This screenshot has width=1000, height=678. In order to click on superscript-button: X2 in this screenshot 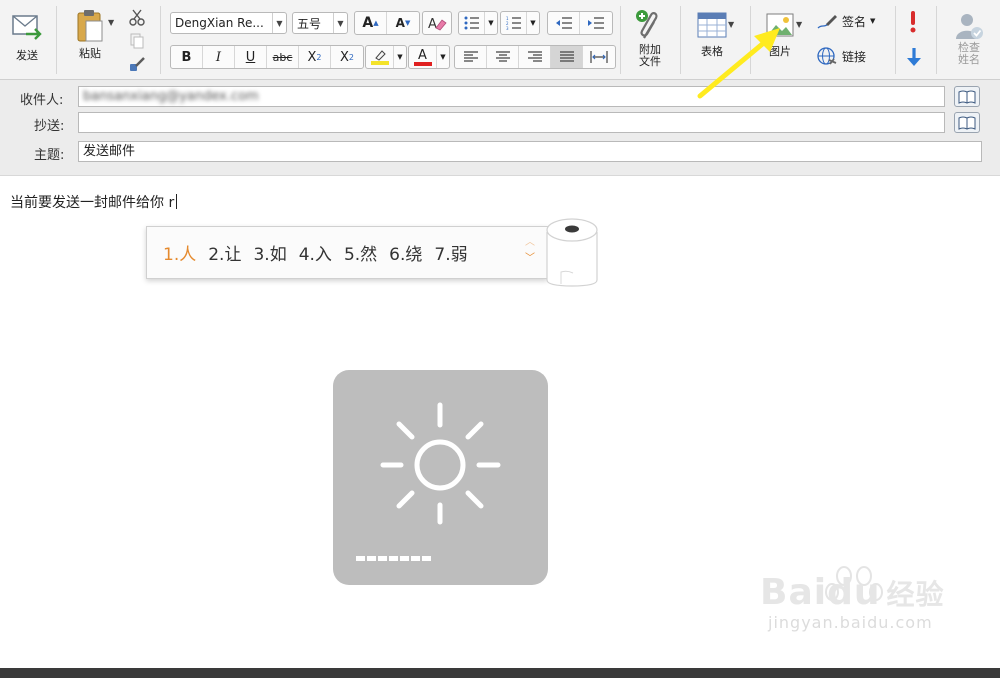, I will do `click(347, 57)`.